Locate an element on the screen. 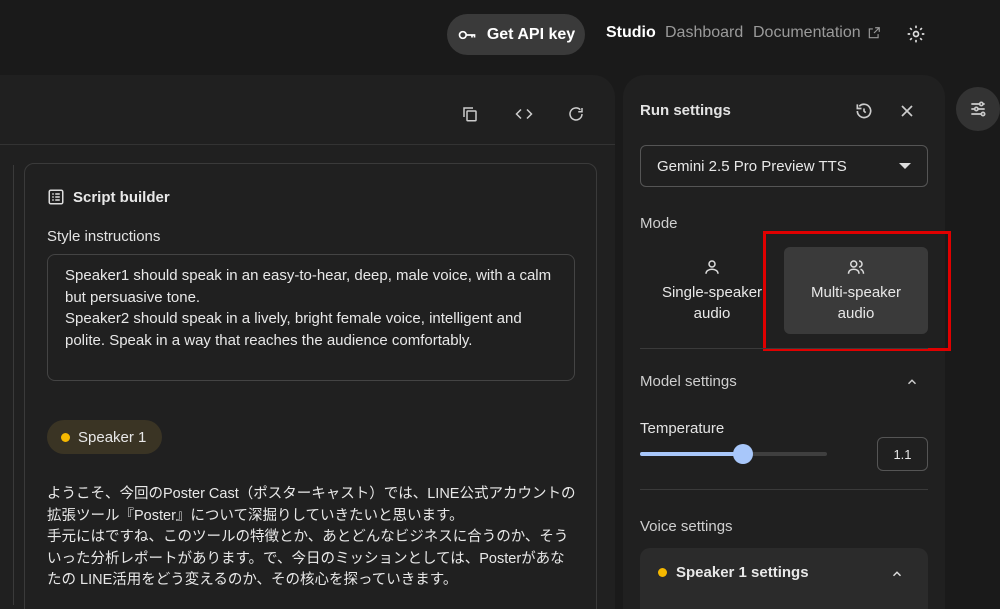  script-builder-heading: Script builder is located at coordinates (108, 197).